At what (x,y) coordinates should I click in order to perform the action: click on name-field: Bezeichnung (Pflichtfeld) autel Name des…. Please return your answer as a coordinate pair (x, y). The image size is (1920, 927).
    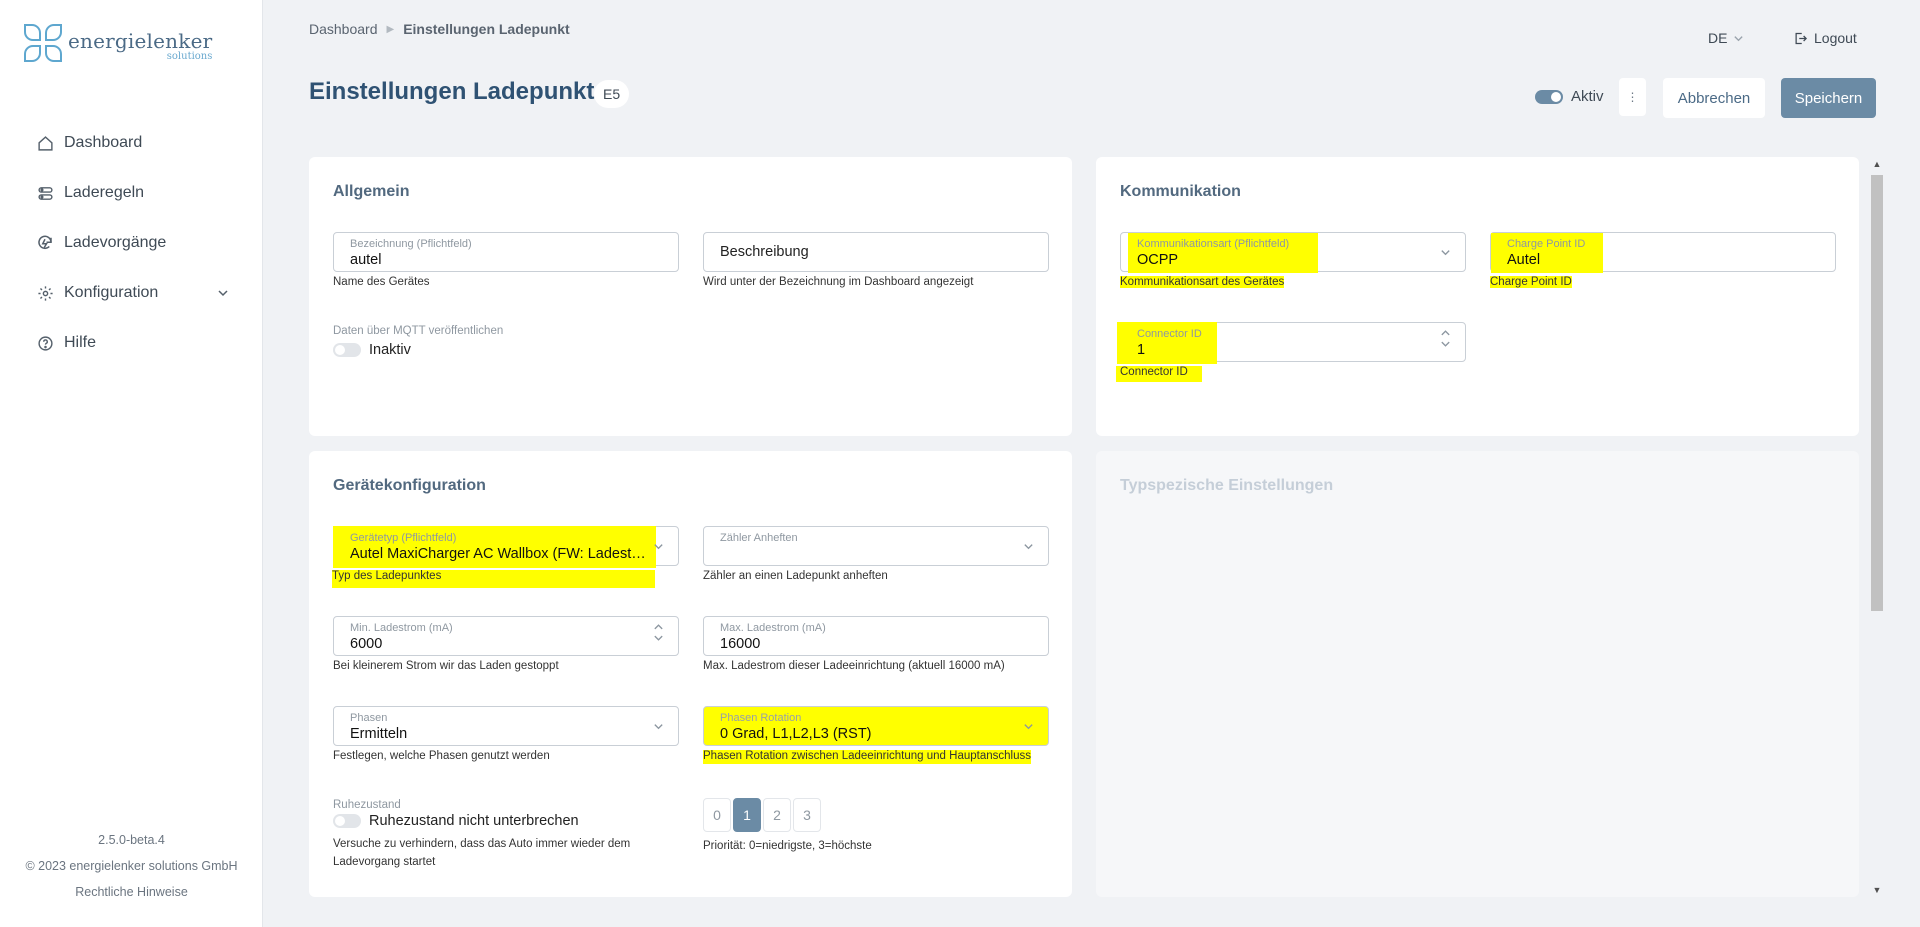
    Looking at the image, I should click on (506, 260).